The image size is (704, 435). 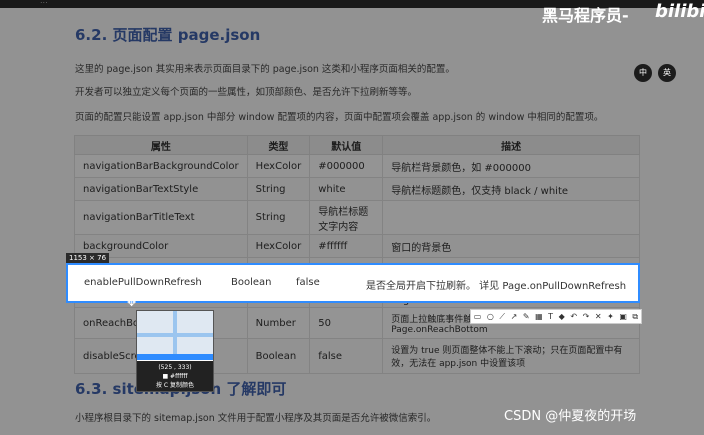 What do you see at coordinates (556, 316) in the screenshot?
I see `screenshot-toolbar: ▭ ○ ⟋ ↗ ✎ ▦ T ◆ ↶ ↷ ✕ ✦ ▣ ⧉` at bounding box center [556, 316].